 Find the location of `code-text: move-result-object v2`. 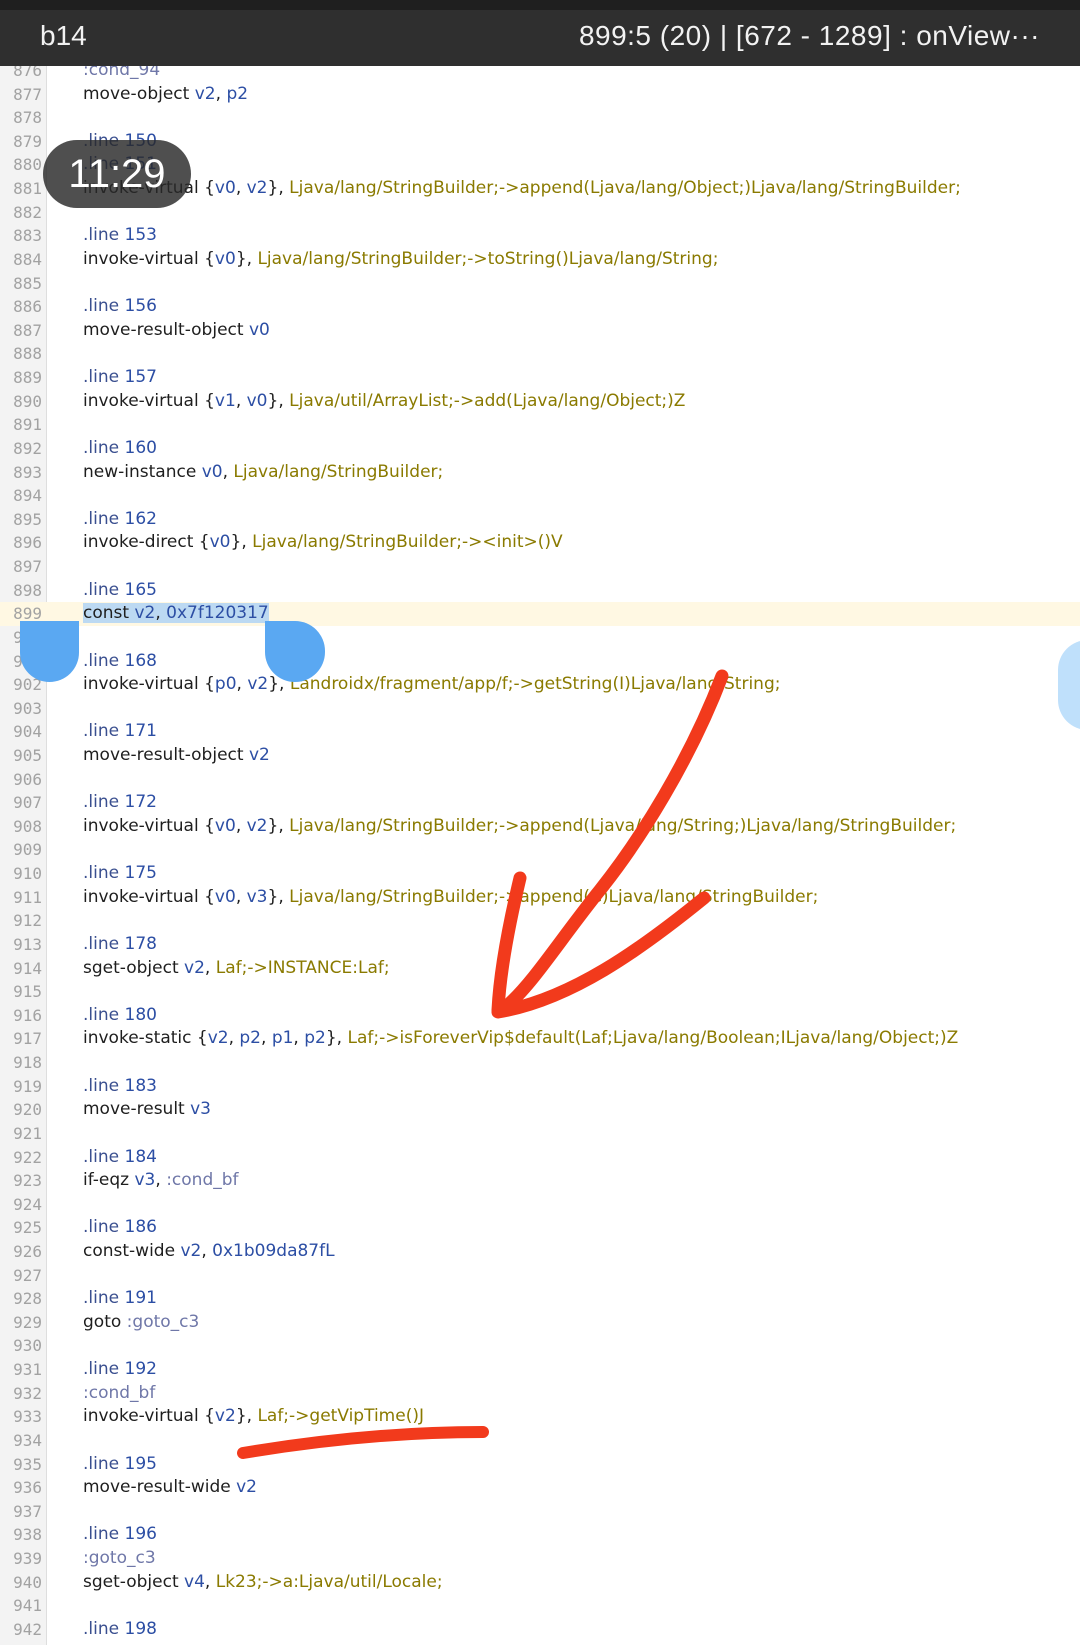

code-text: move-result-object v2 is located at coordinates (176, 756).